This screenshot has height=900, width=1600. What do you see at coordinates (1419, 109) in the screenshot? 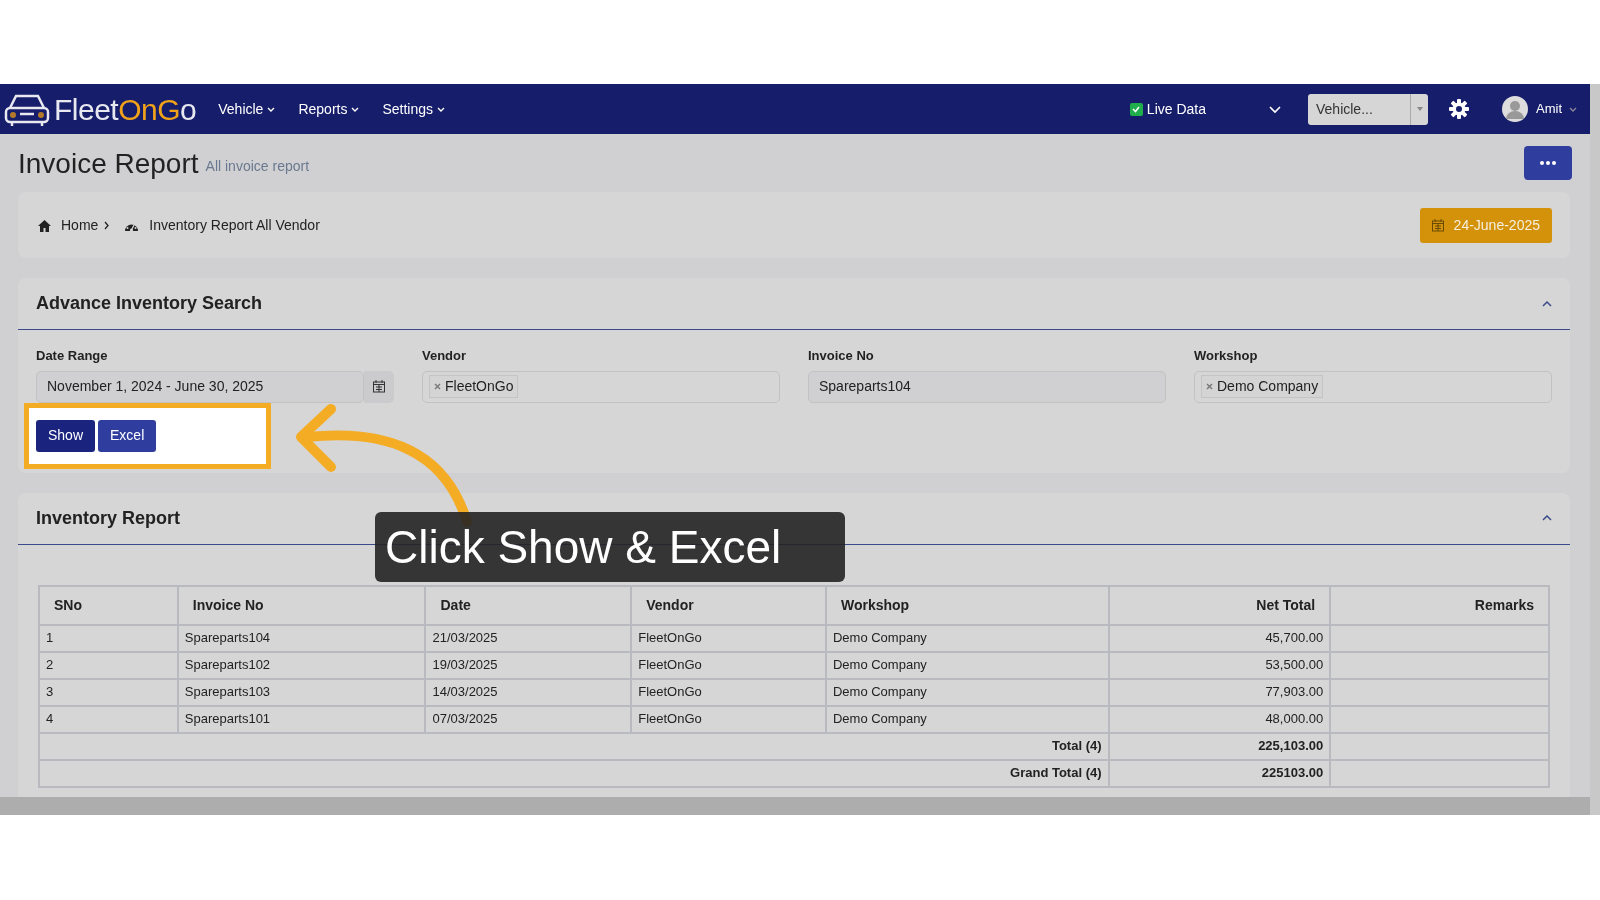
I see `dropdown-arrow-icon` at bounding box center [1419, 109].